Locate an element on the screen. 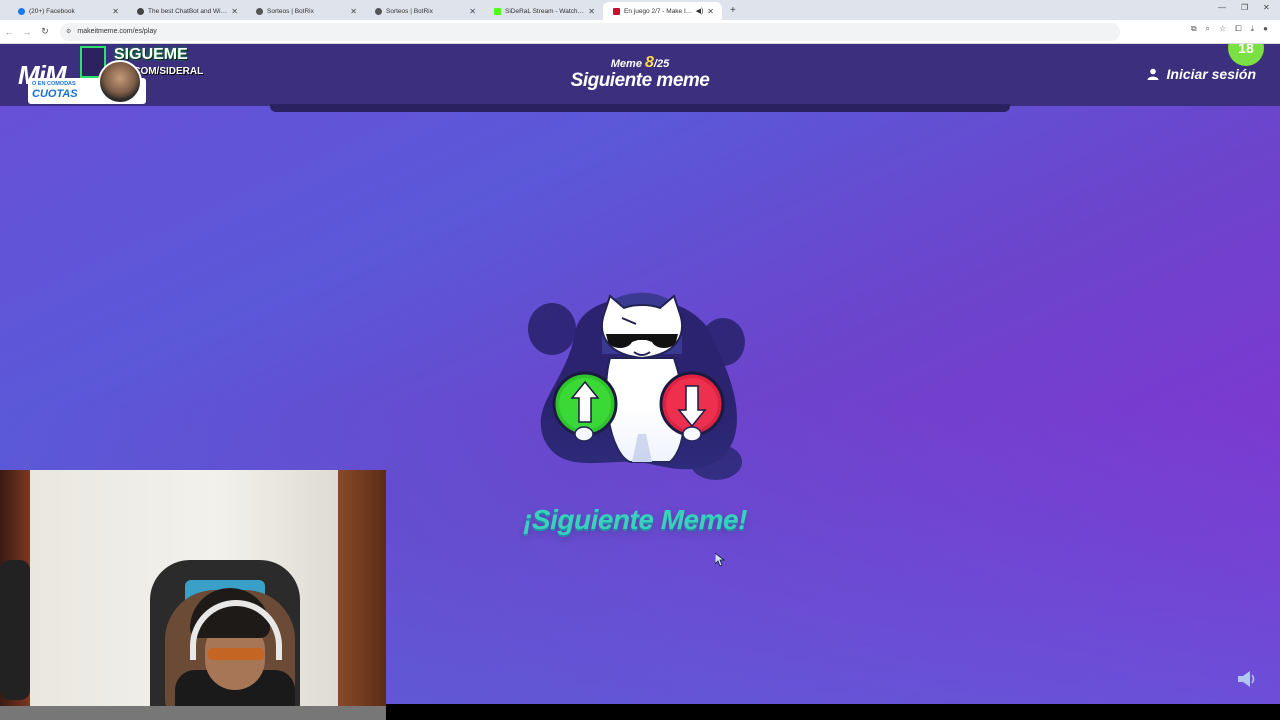  flag-favicon-icon is located at coordinates (616, 11).